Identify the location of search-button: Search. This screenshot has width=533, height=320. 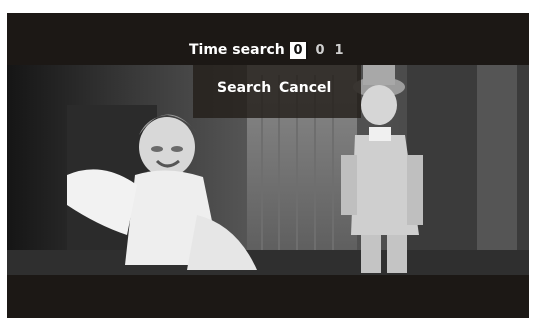
(244, 88).